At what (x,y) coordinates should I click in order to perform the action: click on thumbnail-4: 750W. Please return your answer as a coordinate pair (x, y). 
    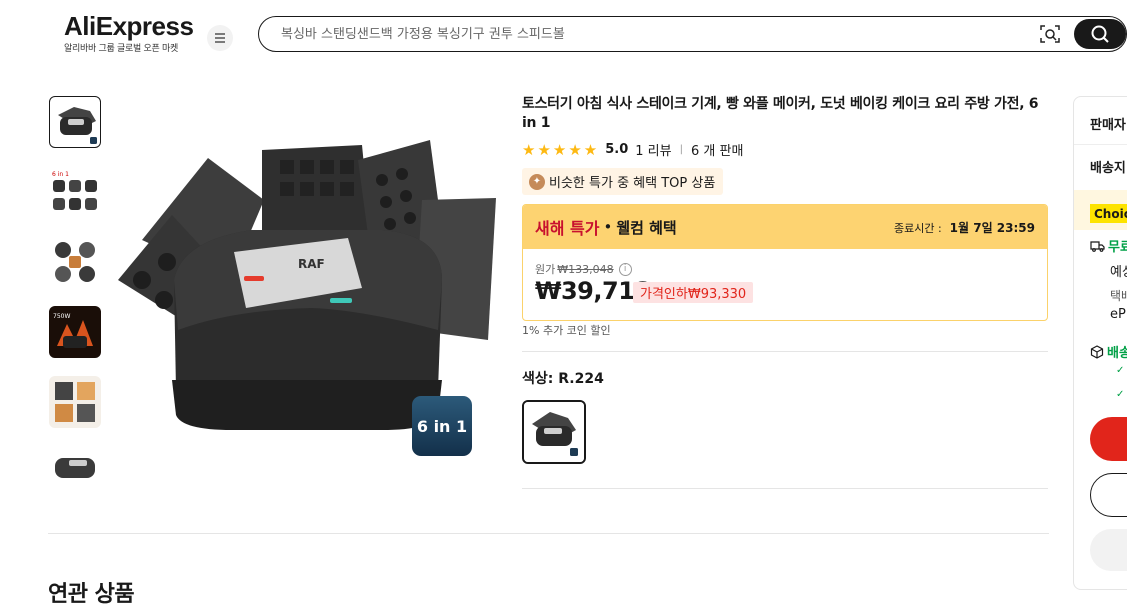
    Looking at the image, I should click on (75, 332).